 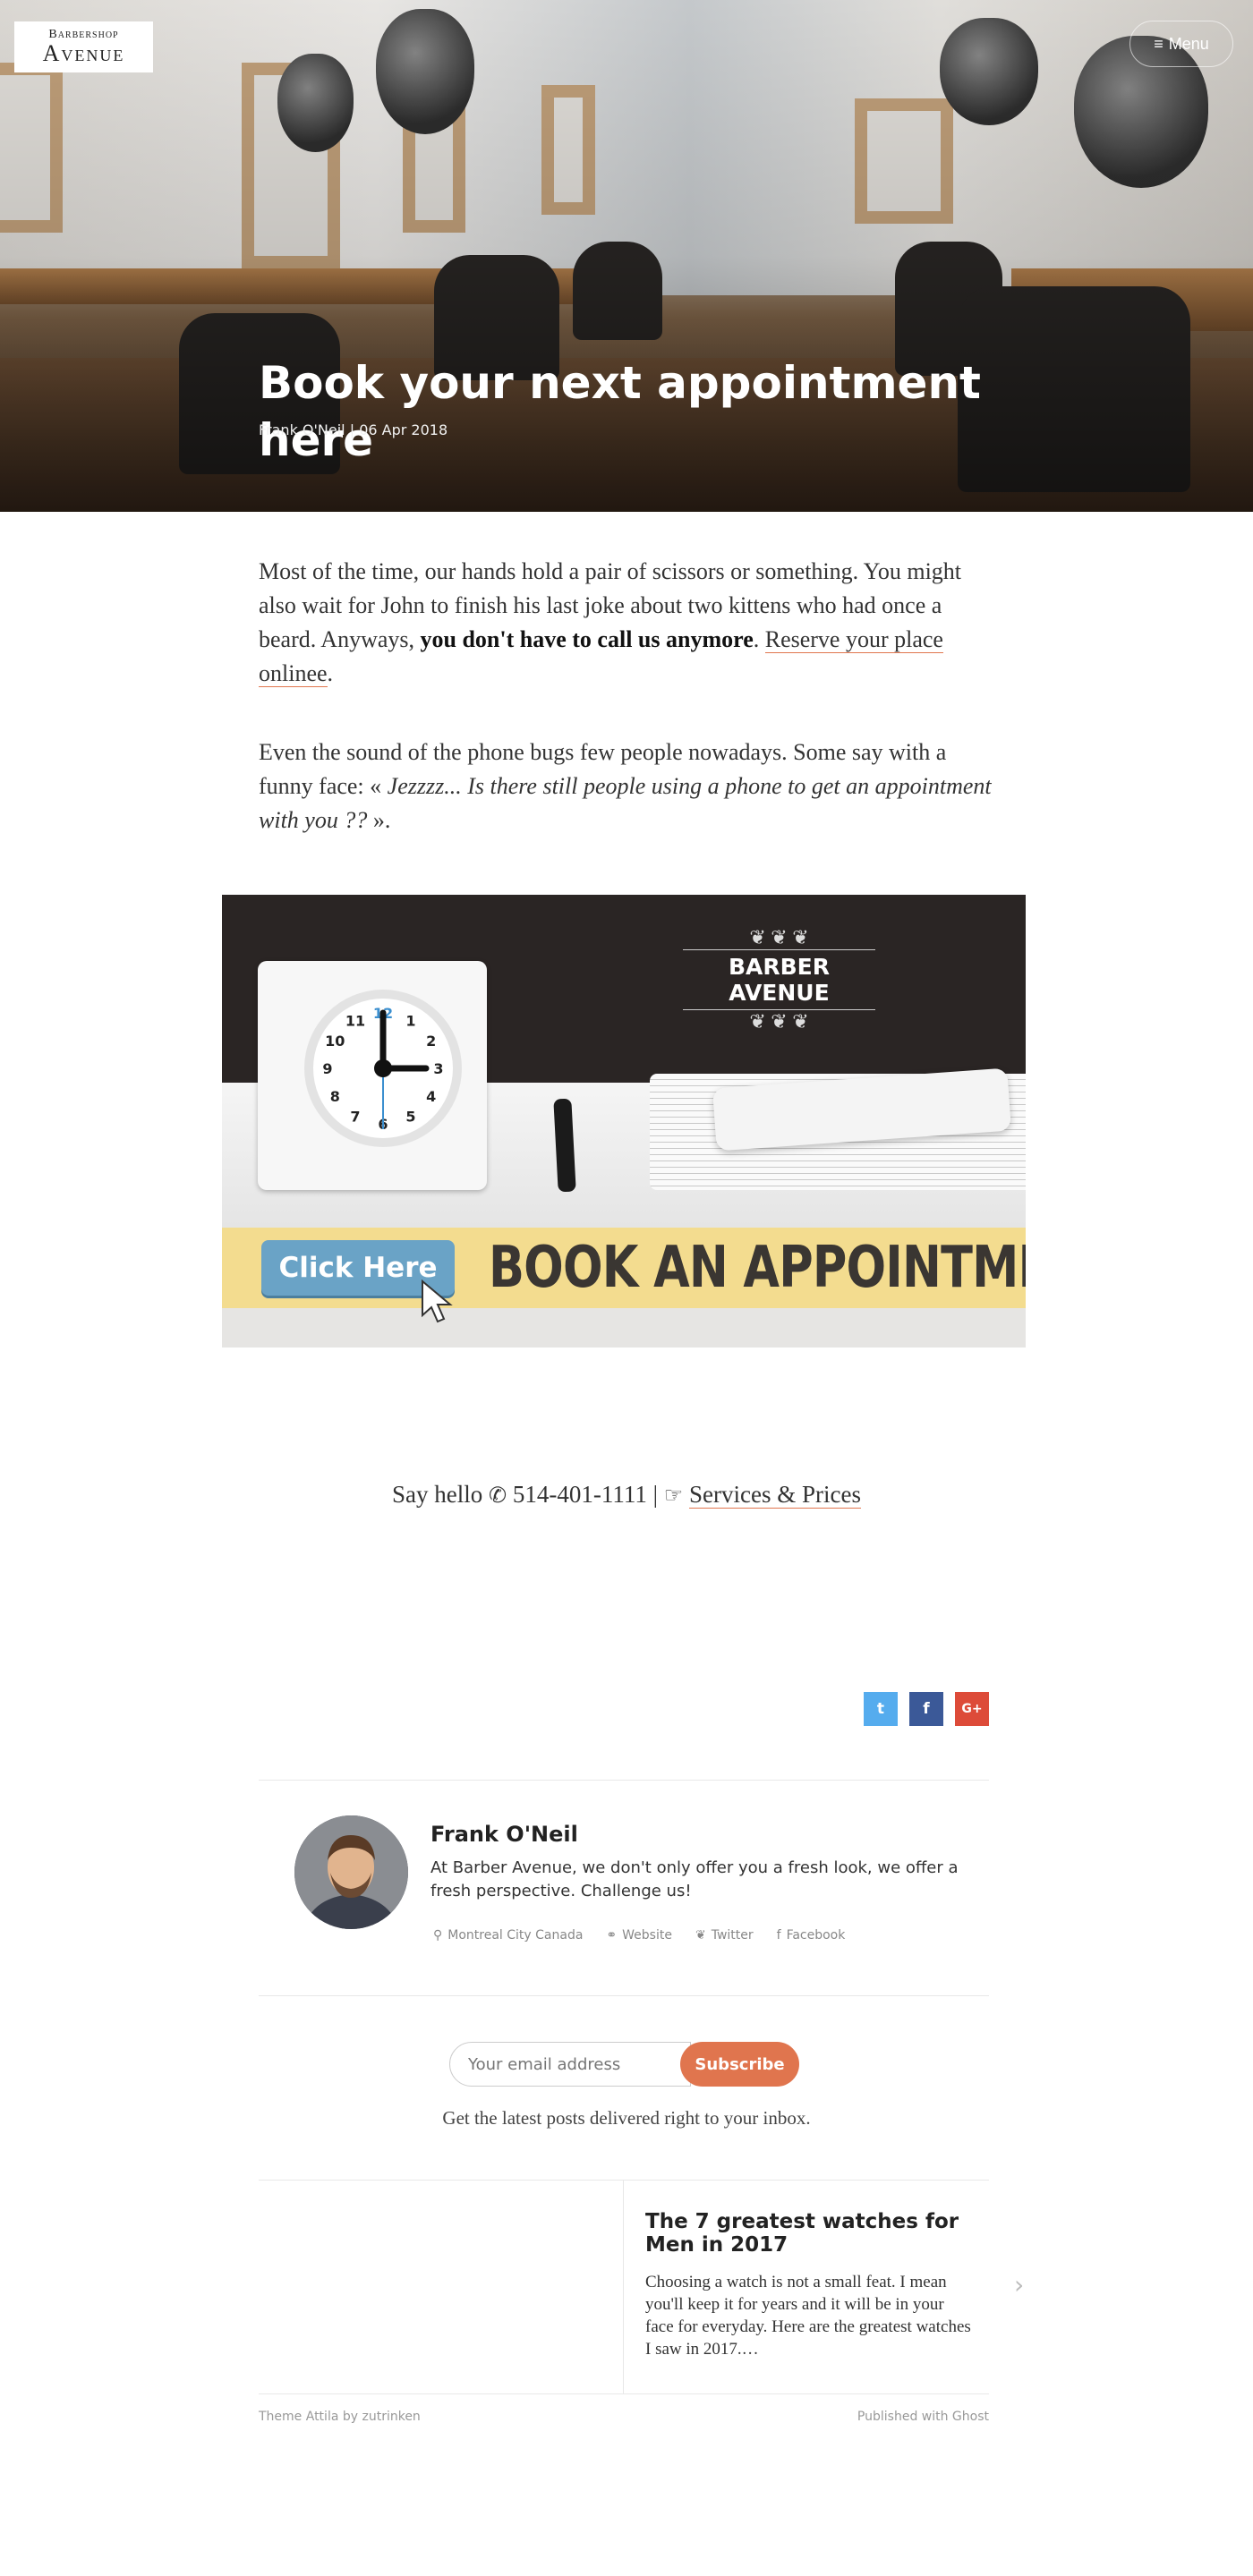 What do you see at coordinates (1159, 43) in the screenshot?
I see `hamburger-icon: ≡` at bounding box center [1159, 43].